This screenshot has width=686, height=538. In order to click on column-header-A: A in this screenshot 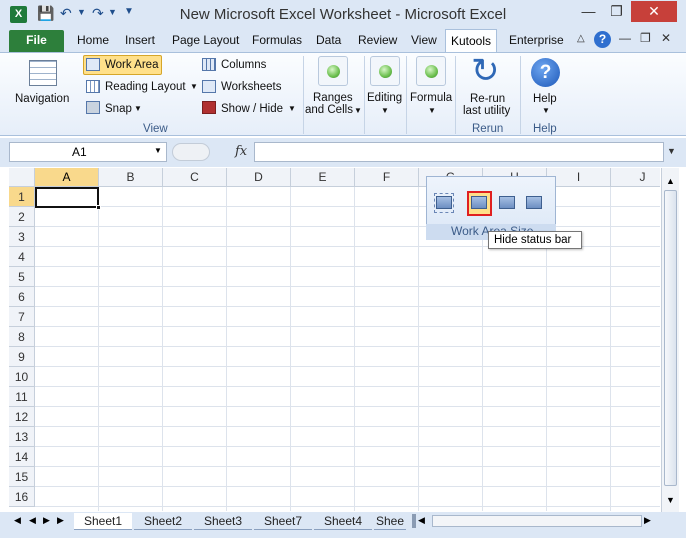, I will do `click(67, 177)`.